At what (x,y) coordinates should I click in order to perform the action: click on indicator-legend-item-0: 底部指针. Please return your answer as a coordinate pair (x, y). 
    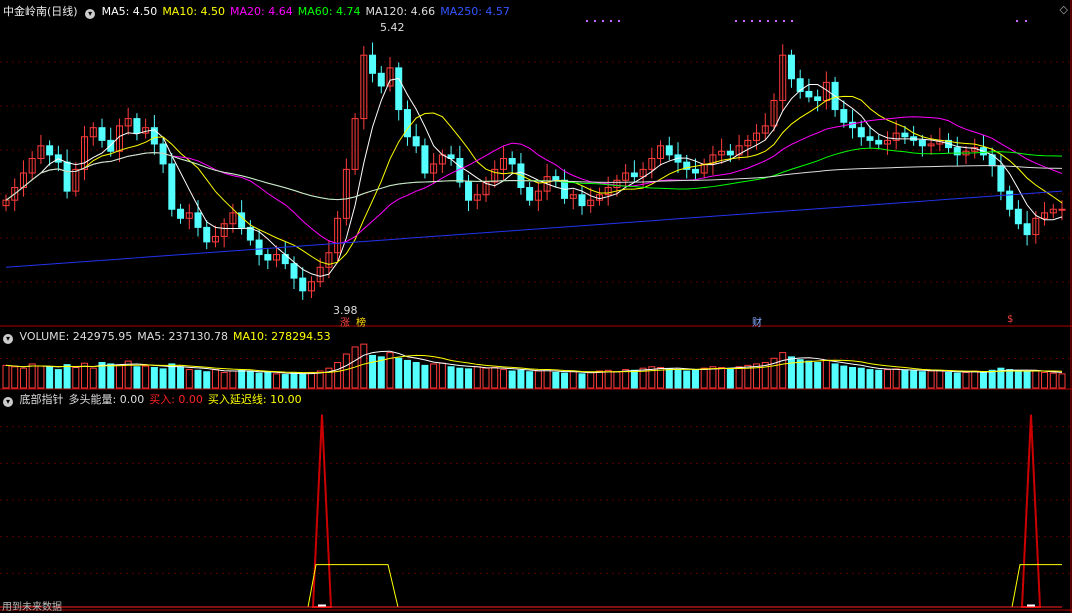
    Looking at the image, I should click on (41, 399).